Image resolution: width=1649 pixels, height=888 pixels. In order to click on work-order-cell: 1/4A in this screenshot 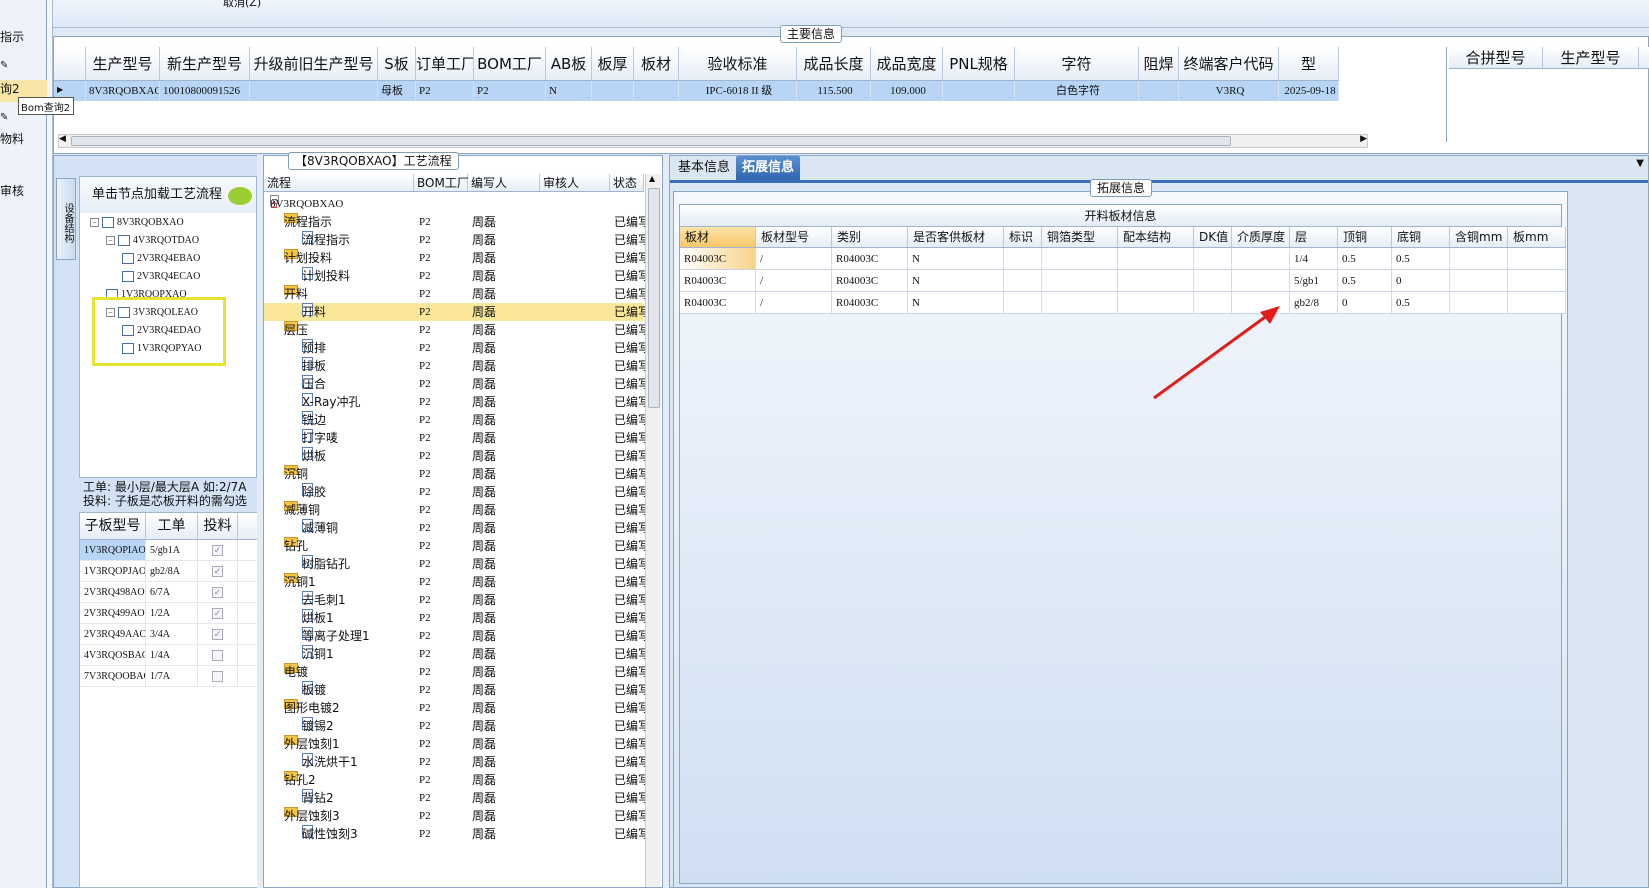, I will do `click(172, 655)`.